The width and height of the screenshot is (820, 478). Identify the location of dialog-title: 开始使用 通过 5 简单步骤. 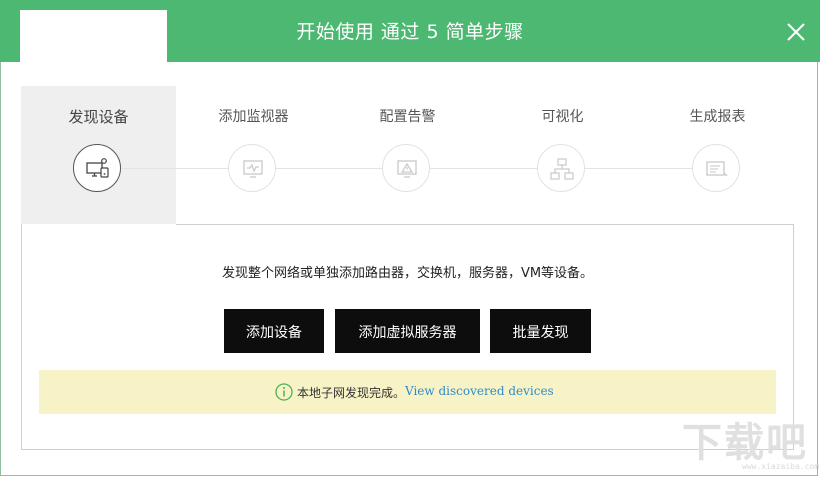
(410, 32).